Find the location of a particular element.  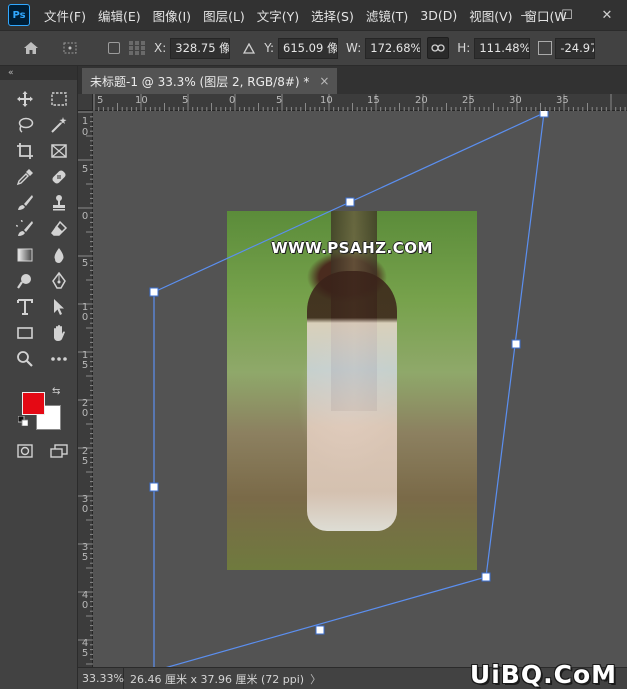

move-tool-icon is located at coordinates (25, 99).